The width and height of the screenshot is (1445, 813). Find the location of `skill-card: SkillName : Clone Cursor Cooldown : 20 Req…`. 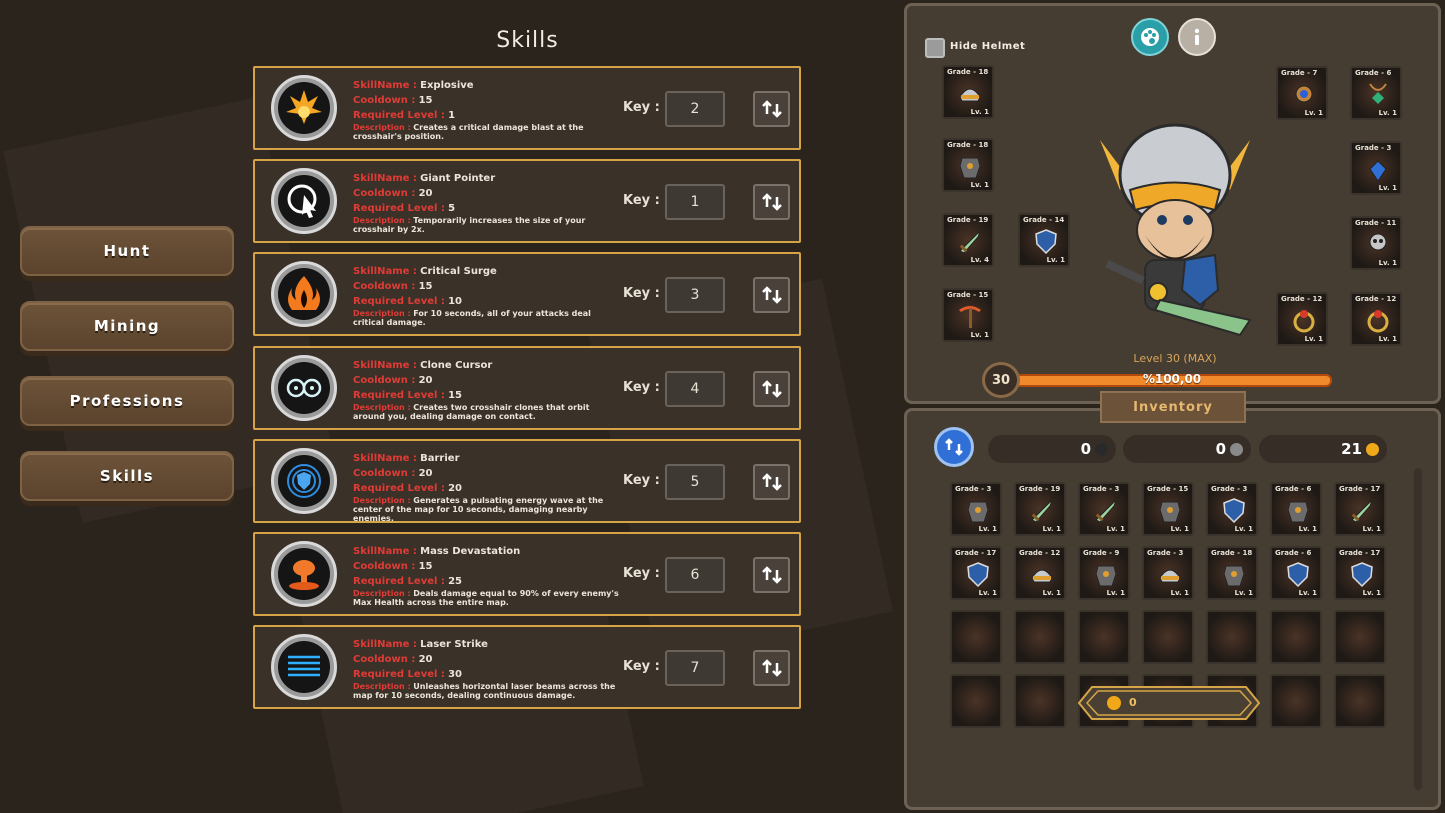

skill-card: SkillName : Clone Cursor Cooldown : 20 Req… is located at coordinates (527, 388).